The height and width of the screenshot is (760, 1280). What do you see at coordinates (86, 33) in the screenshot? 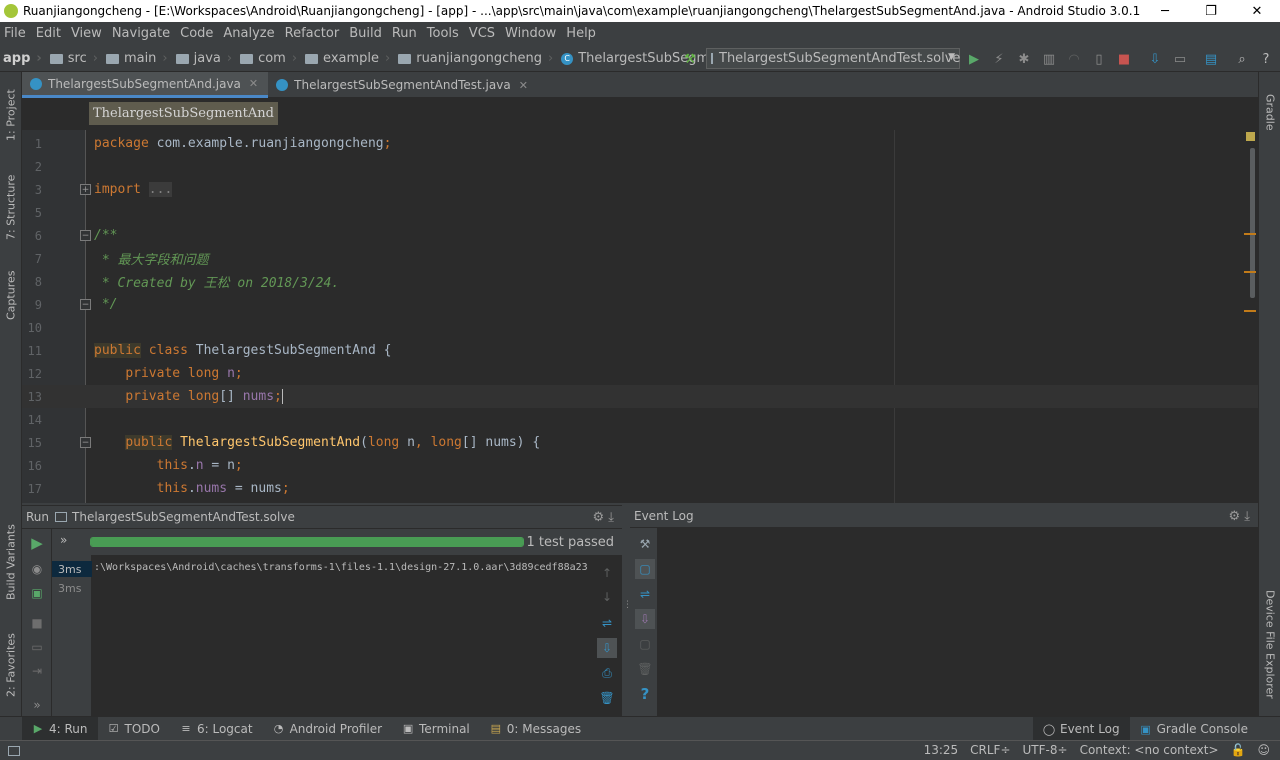
I see `menu-view: View` at bounding box center [86, 33].